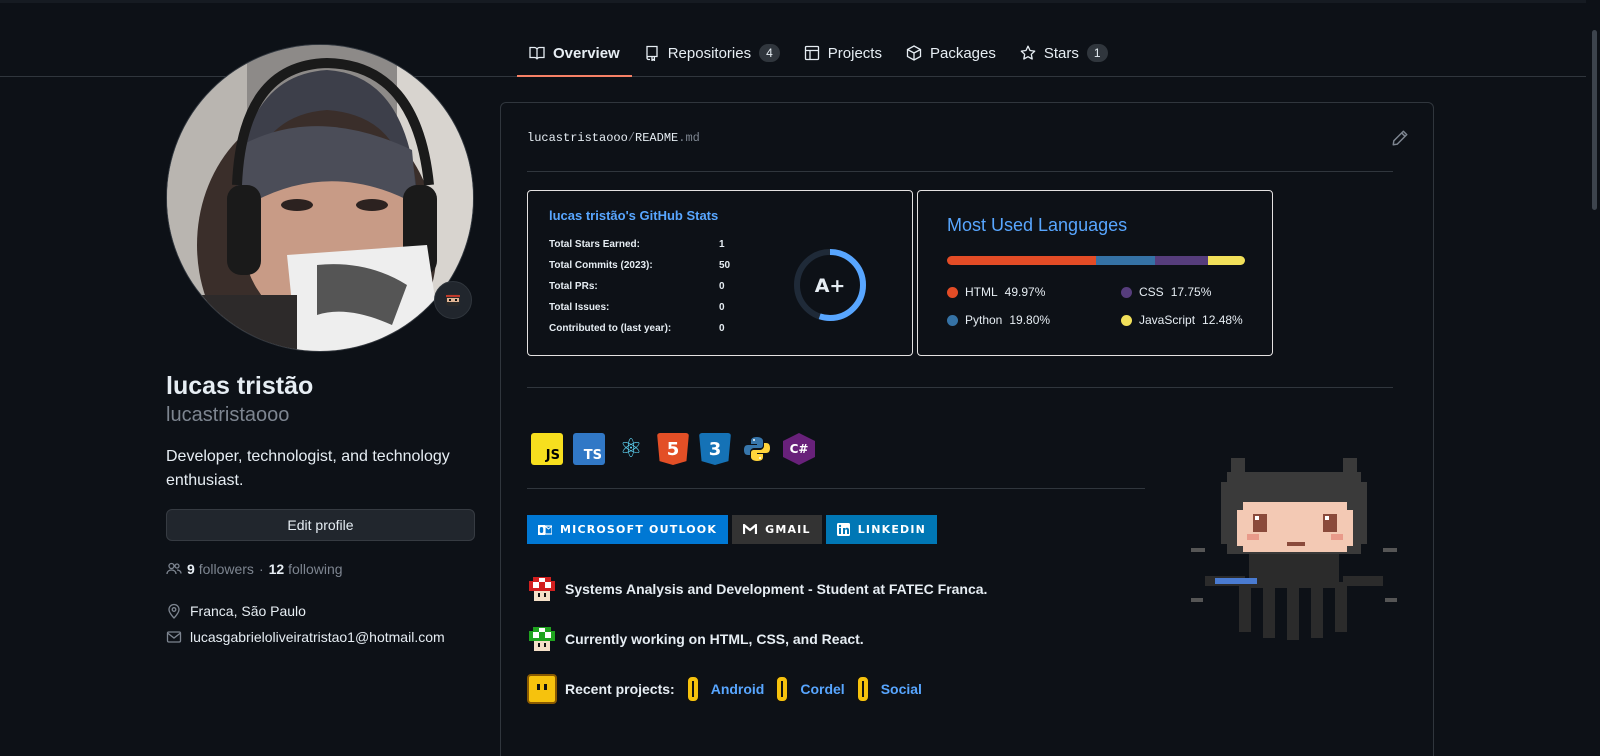  What do you see at coordinates (1222, 320) in the screenshot?
I see `lang-js-percent: 12.48%` at bounding box center [1222, 320].